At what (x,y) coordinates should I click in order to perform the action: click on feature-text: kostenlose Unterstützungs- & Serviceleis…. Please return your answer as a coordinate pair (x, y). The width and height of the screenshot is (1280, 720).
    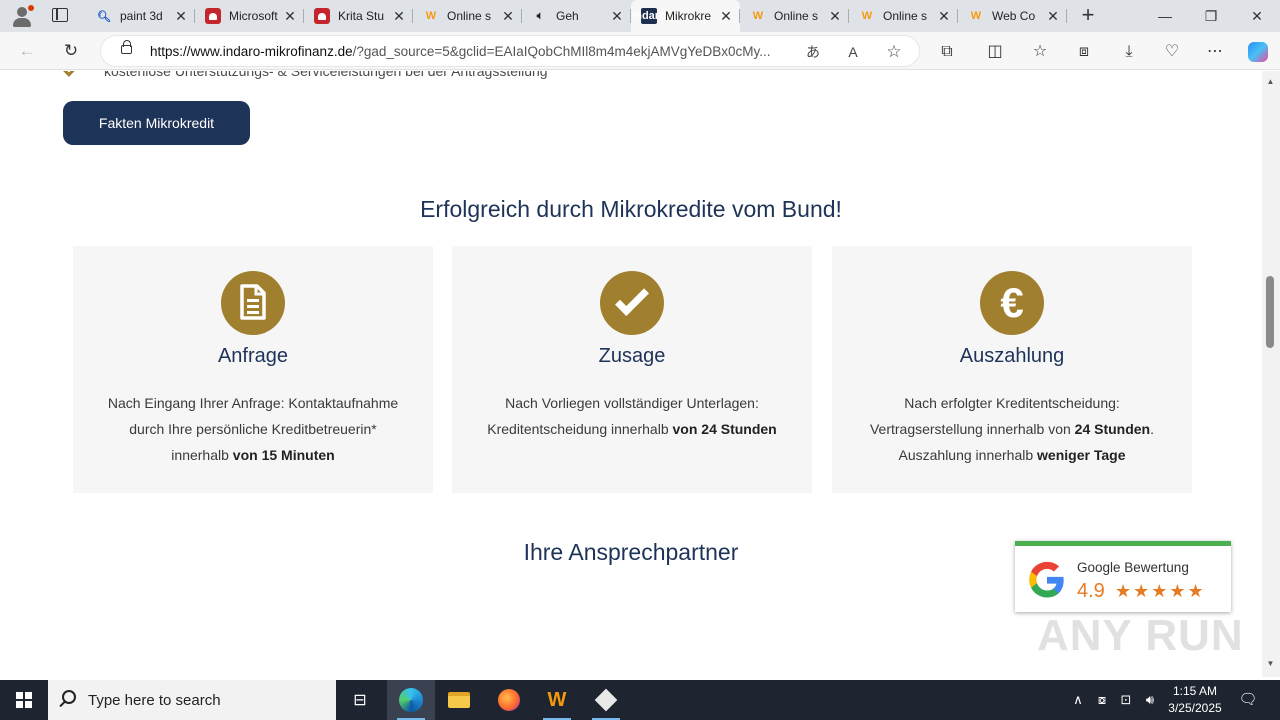
    Looking at the image, I should click on (326, 75).